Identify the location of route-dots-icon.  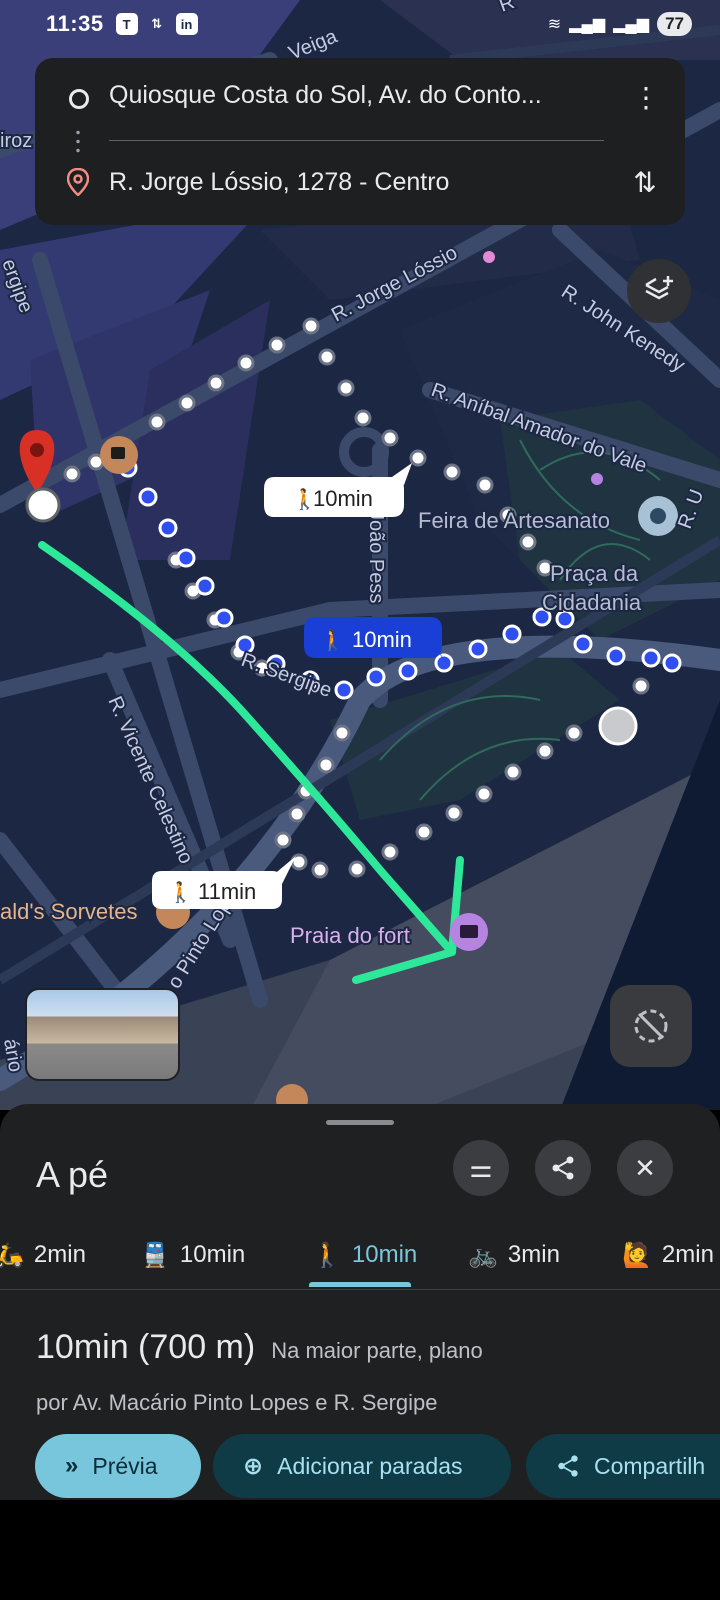
(78, 141).